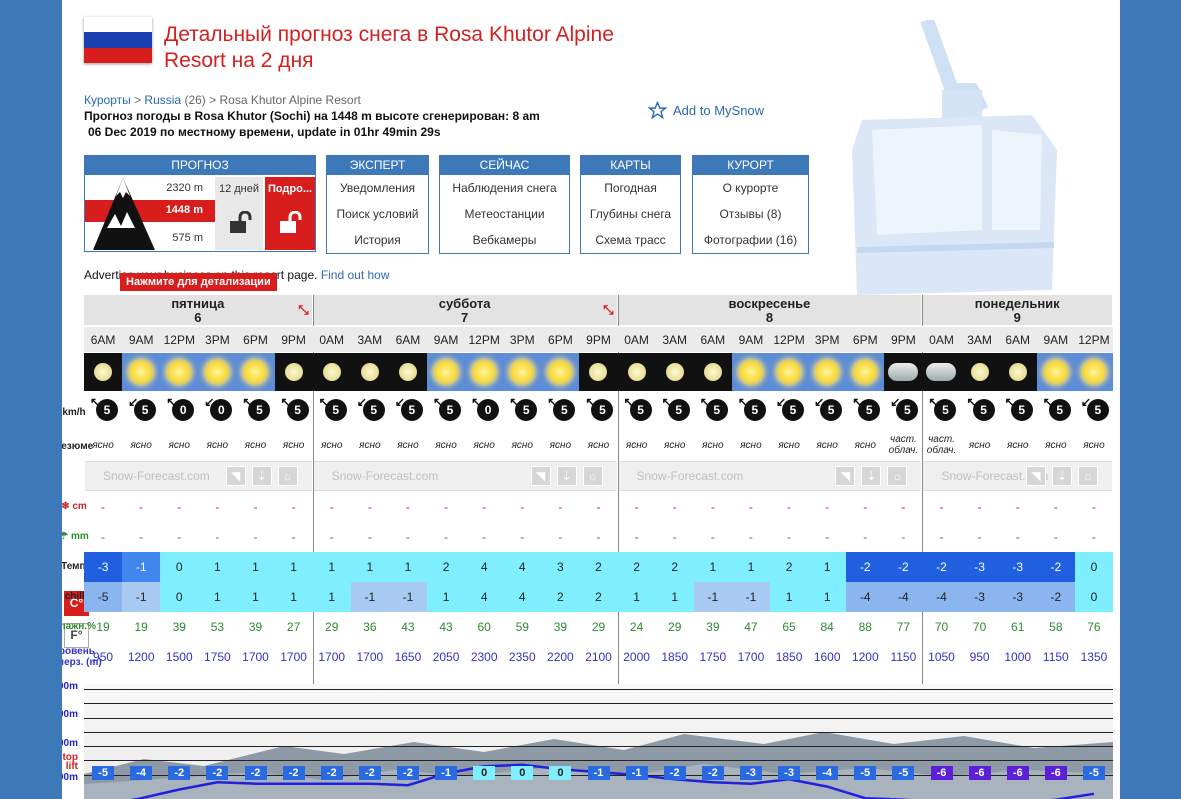 The height and width of the screenshot is (799, 1181). Describe the element at coordinates (1056, 627) in the screenshot. I see `humidity-cell: 58` at that location.